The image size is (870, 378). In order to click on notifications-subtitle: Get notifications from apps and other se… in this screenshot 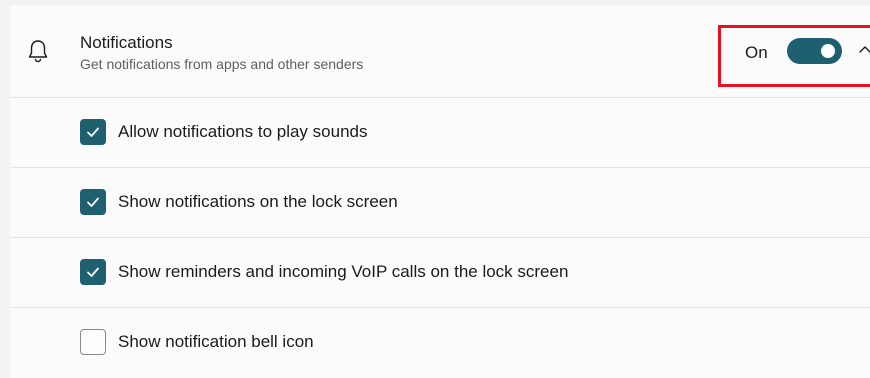, I will do `click(222, 64)`.